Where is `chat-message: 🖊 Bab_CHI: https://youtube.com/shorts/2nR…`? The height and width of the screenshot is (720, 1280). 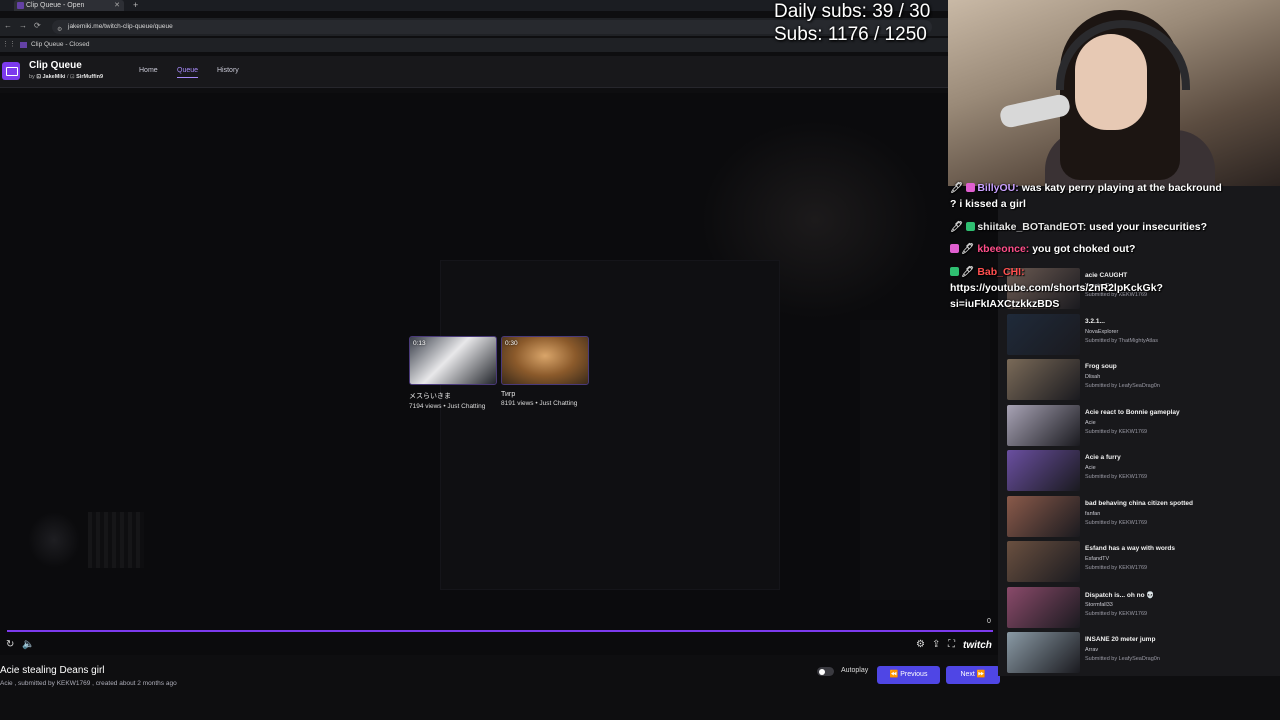
chat-message: 🖊 Bab_CHI: https://youtube.com/shorts/2nR… is located at coordinates (1090, 288).